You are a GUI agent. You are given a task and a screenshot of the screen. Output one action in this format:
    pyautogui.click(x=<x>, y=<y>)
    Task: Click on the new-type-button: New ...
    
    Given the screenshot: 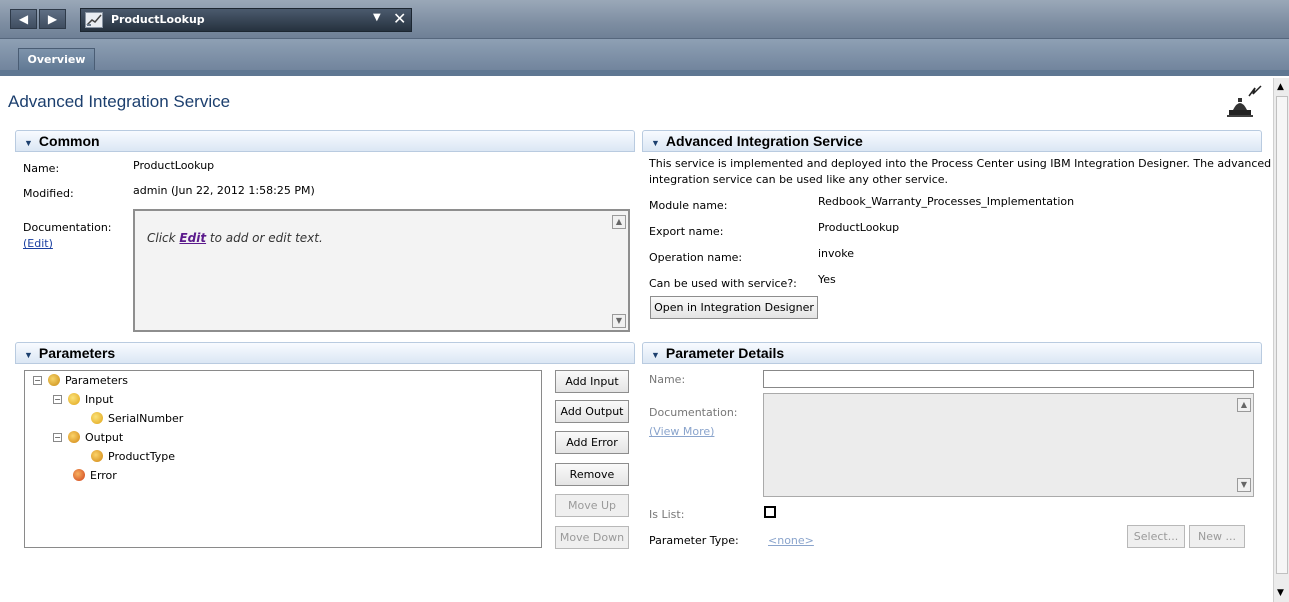 What is the action you would take?
    pyautogui.click(x=1217, y=536)
    